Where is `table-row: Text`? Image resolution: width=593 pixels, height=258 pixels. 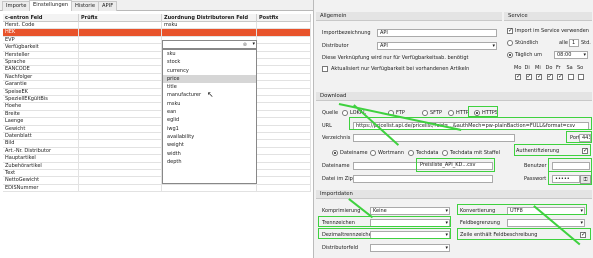 table-row: Text is located at coordinates (157, 174).